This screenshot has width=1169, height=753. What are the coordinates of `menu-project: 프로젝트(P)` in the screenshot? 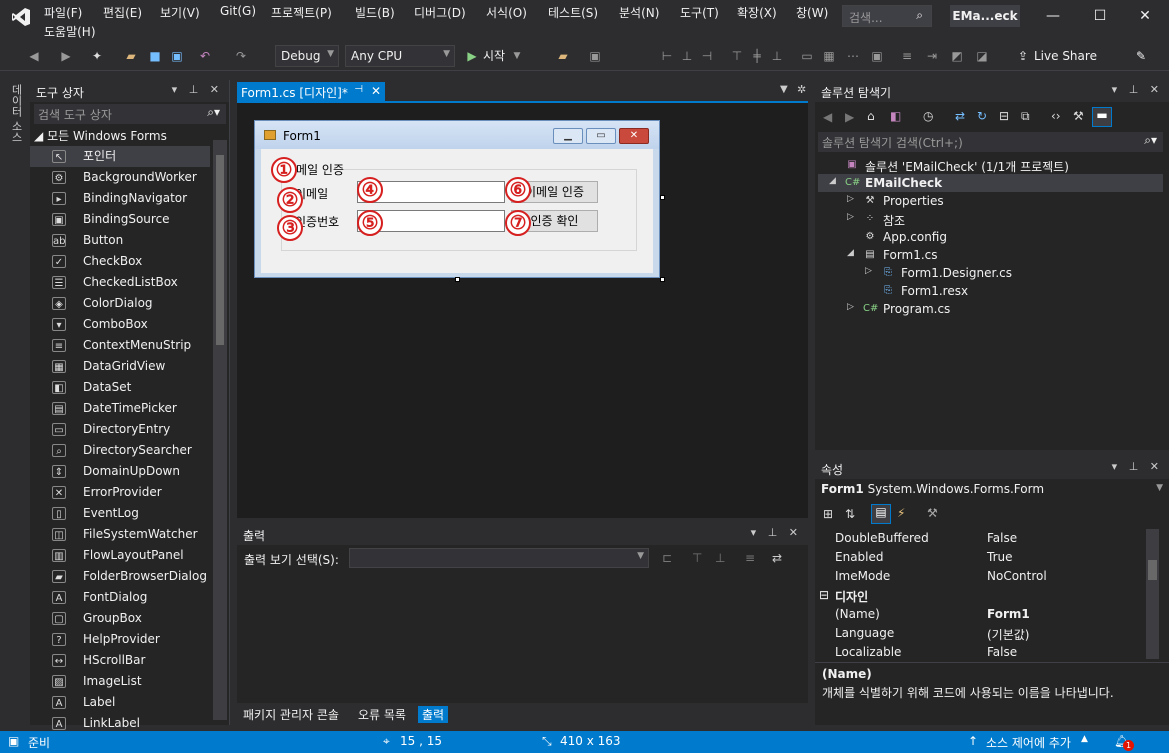 It's located at (301, 12).